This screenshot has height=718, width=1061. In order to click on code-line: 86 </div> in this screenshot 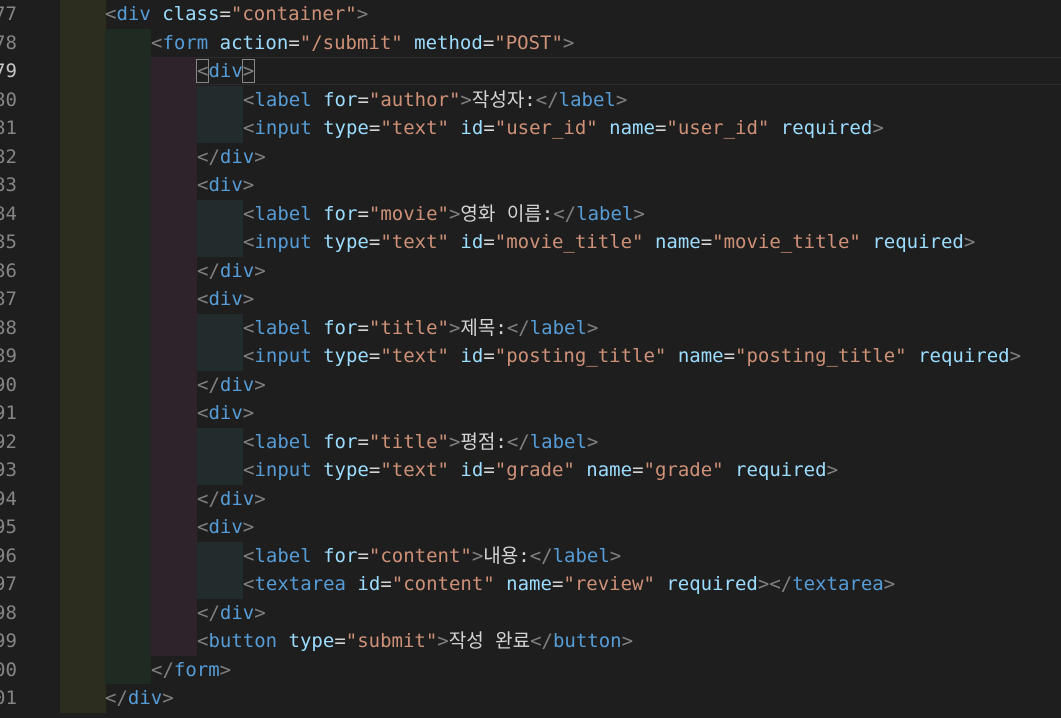, I will do `click(530, 271)`.